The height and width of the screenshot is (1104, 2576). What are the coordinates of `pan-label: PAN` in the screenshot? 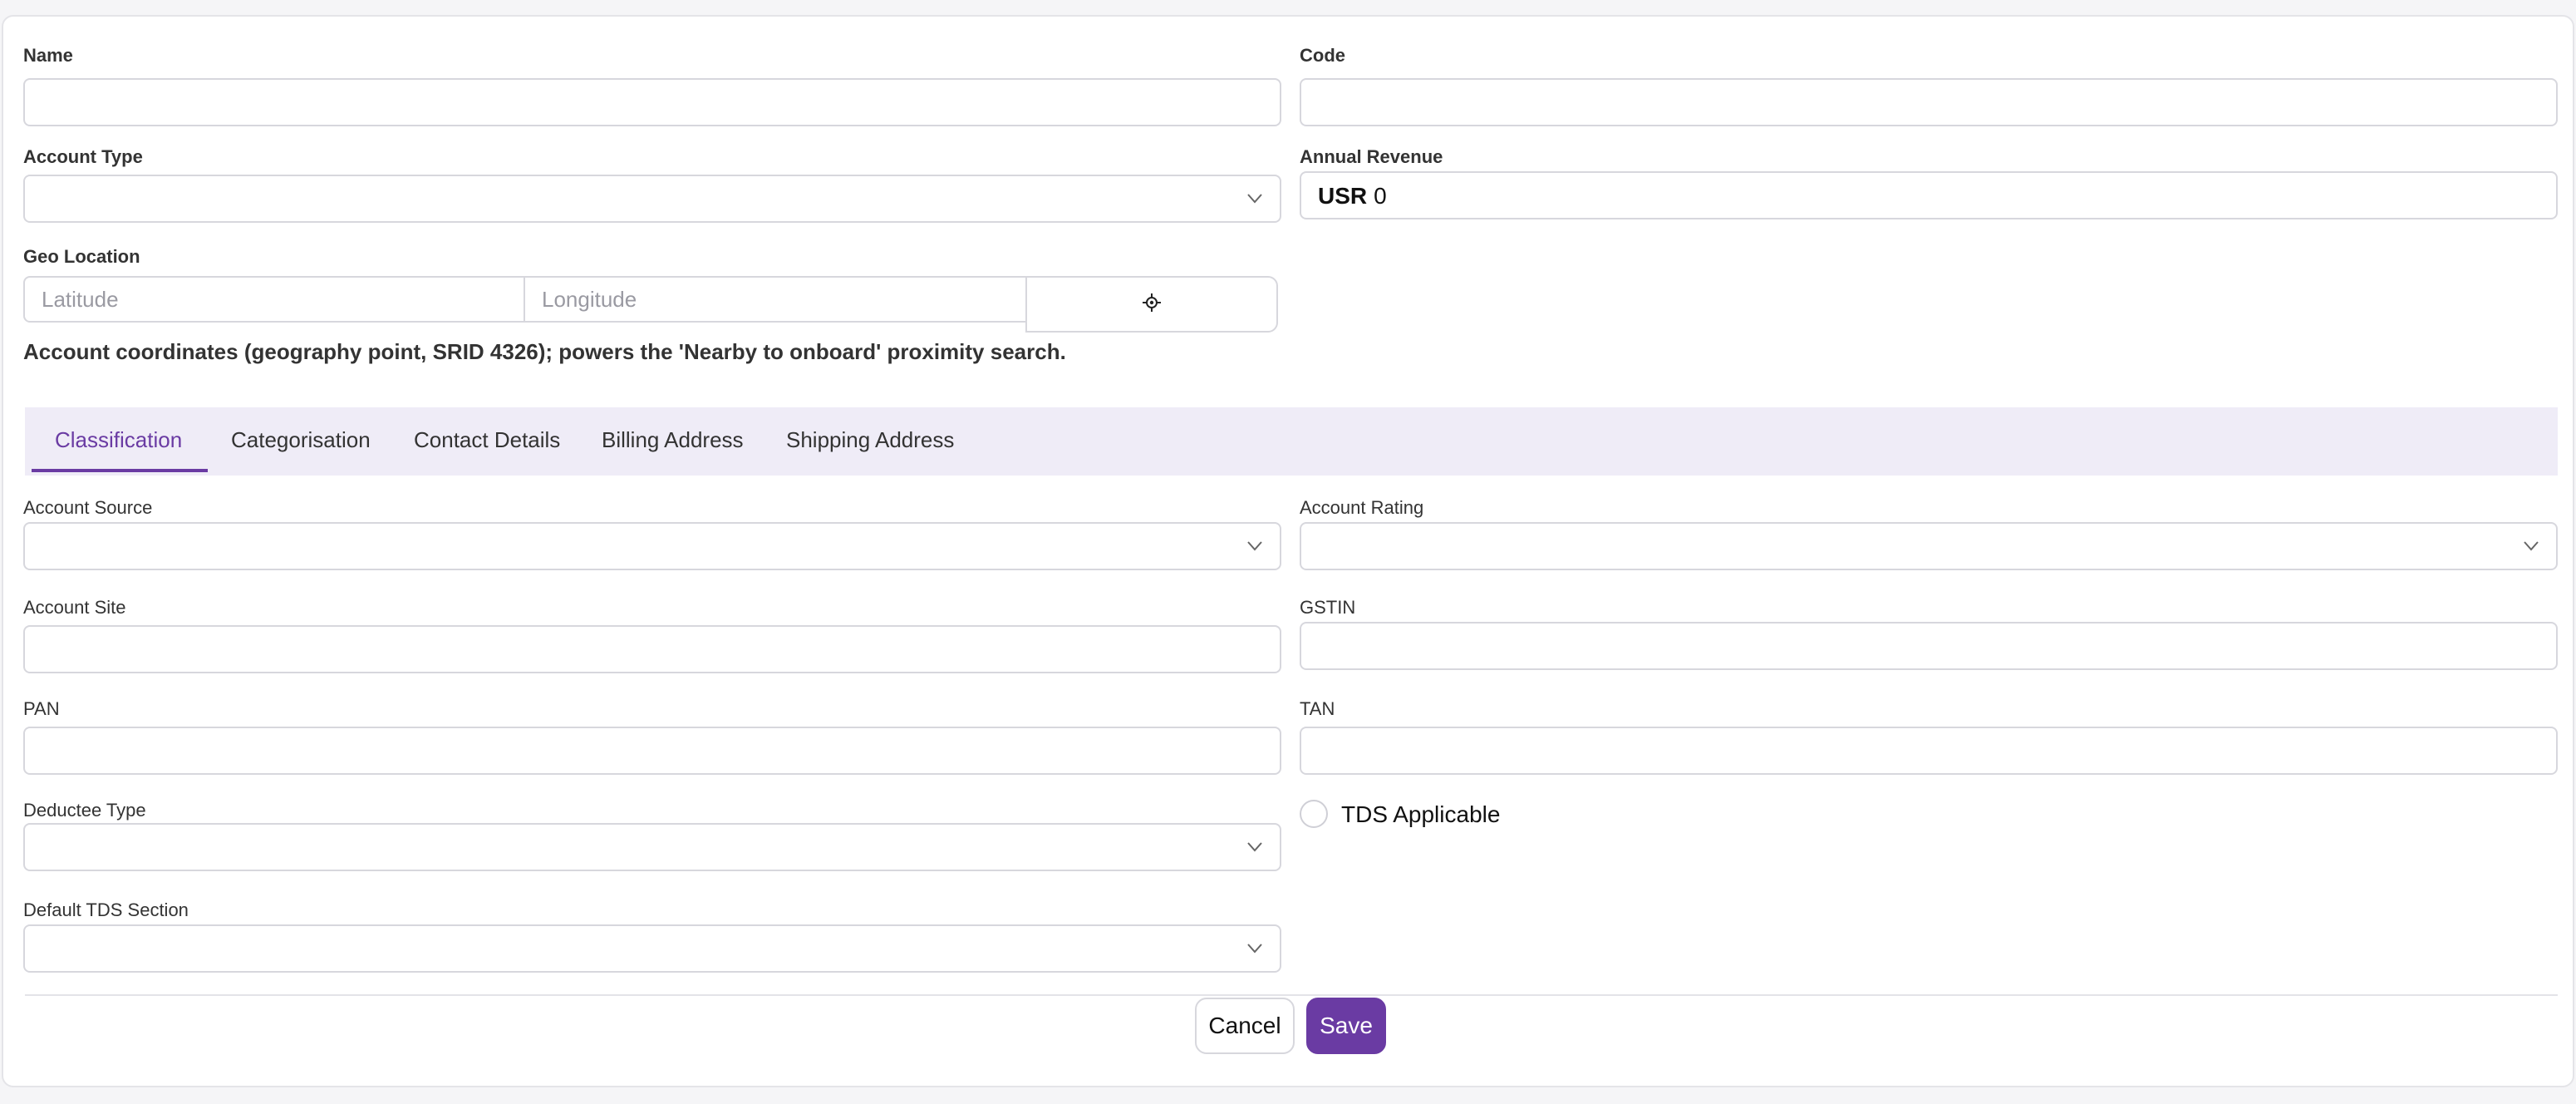 It's located at (41, 708).